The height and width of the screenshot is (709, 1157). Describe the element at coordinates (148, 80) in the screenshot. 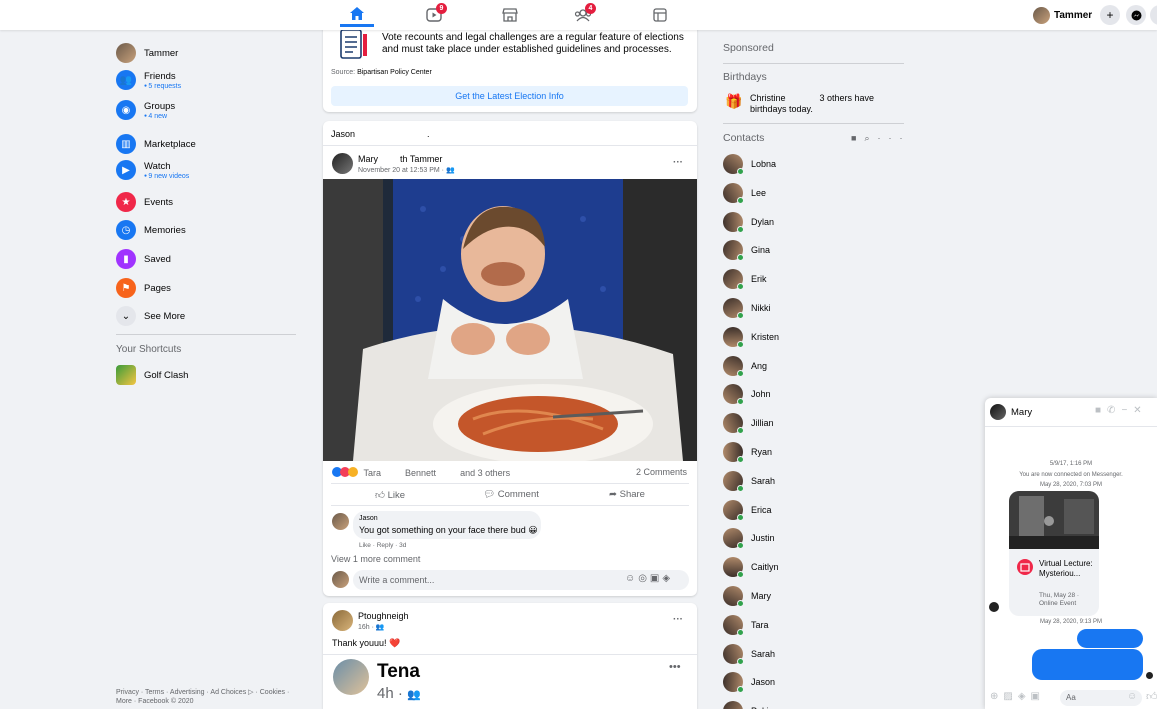

I see `left-nav-item-friends: 👥 Friends5 requests` at that location.